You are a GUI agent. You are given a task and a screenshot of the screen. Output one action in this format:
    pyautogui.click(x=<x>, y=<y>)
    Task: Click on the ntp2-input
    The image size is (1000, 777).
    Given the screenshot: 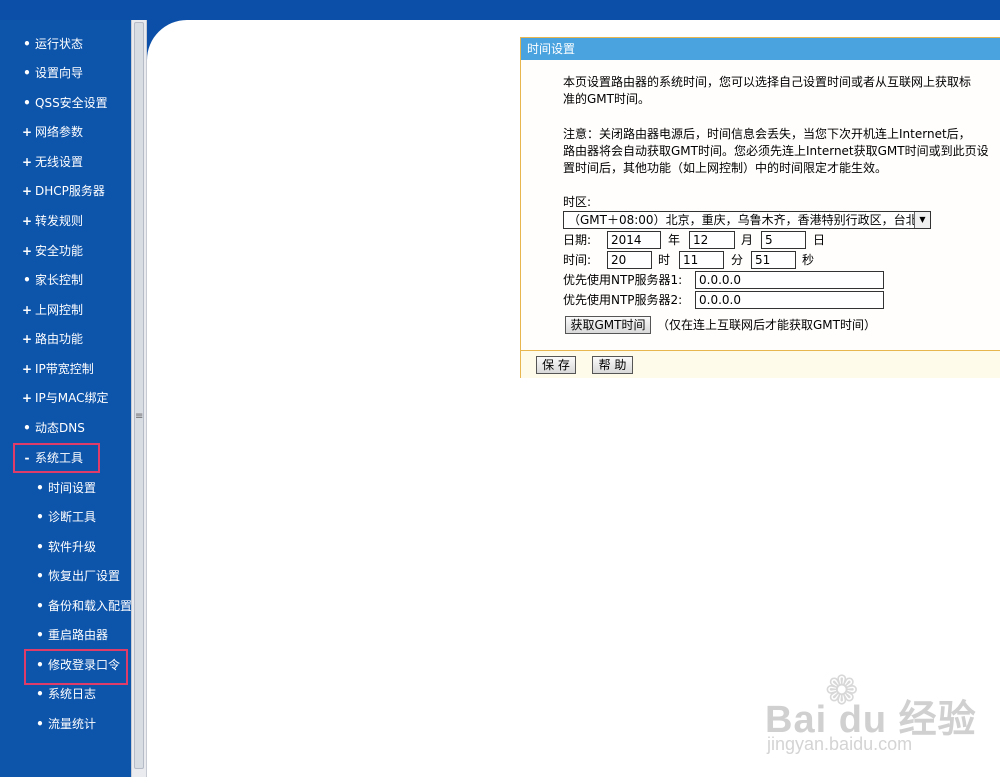 What is the action you would take?
    pyautogui.click(x=789, y=300)
    